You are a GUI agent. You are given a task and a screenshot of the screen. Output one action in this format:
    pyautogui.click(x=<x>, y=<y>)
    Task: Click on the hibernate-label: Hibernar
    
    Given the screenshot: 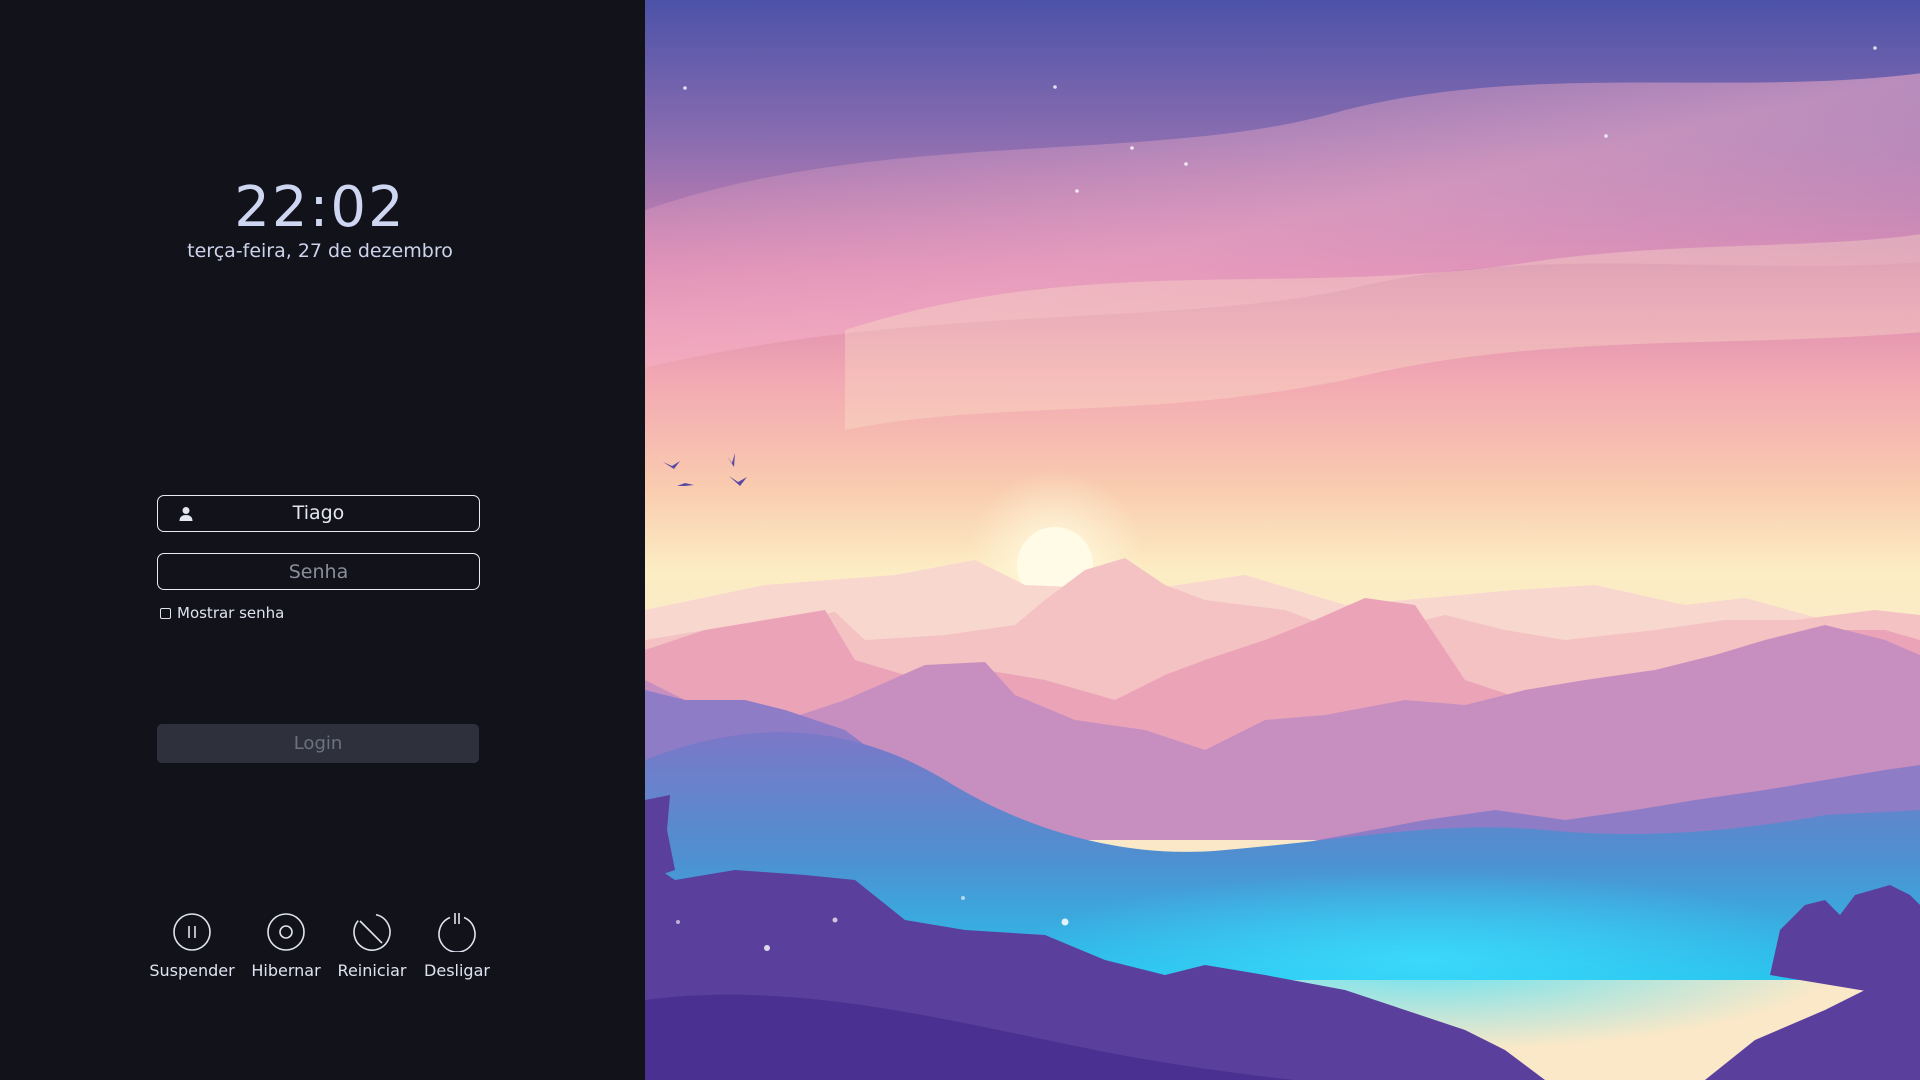 What is the action you would take?
    pyautogui.click(x=286, y=970)
    